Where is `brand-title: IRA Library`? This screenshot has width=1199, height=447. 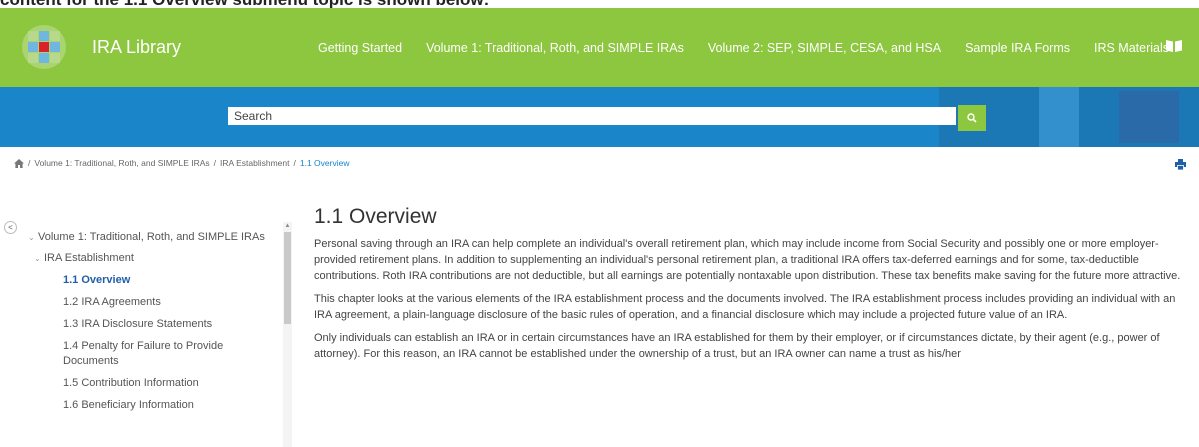 brand-title: IRA Library is located at coordinates (136, 47).